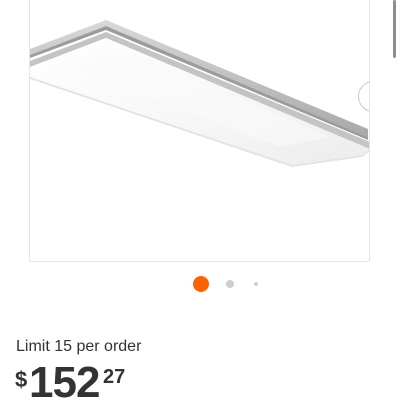 This screenshot has width=400, height=400. What do you see at coordinates (79, 346) in the screenshot?
I see `purchase-limit-text: Limit 15 per order` at bounding box center [79, 346].